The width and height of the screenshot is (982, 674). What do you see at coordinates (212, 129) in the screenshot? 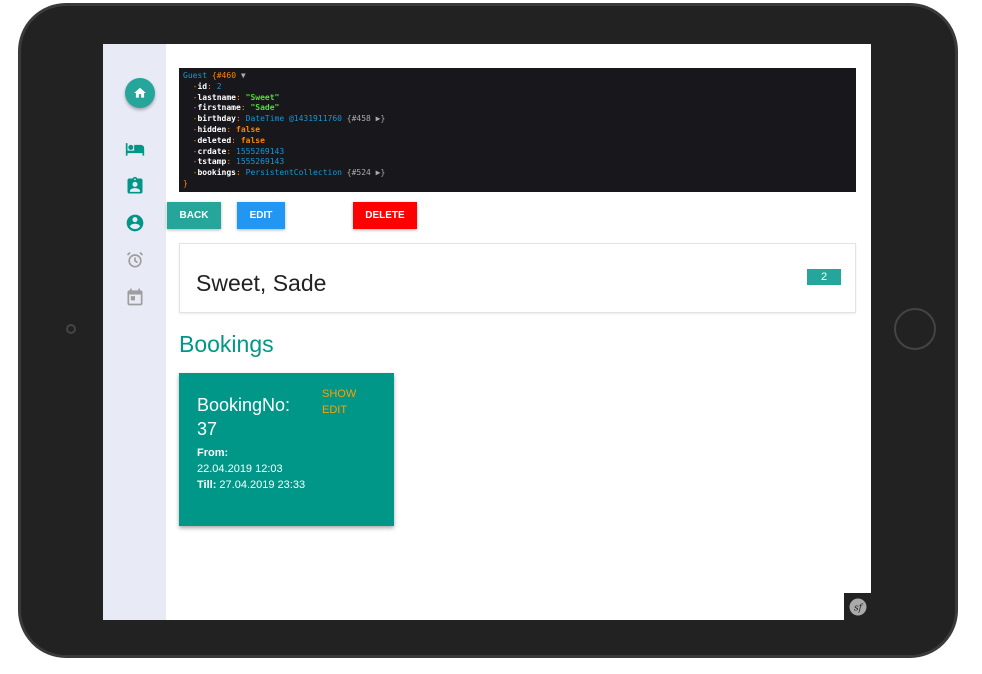
I see `dump-key: hidden` at bounding box center [212, 129].